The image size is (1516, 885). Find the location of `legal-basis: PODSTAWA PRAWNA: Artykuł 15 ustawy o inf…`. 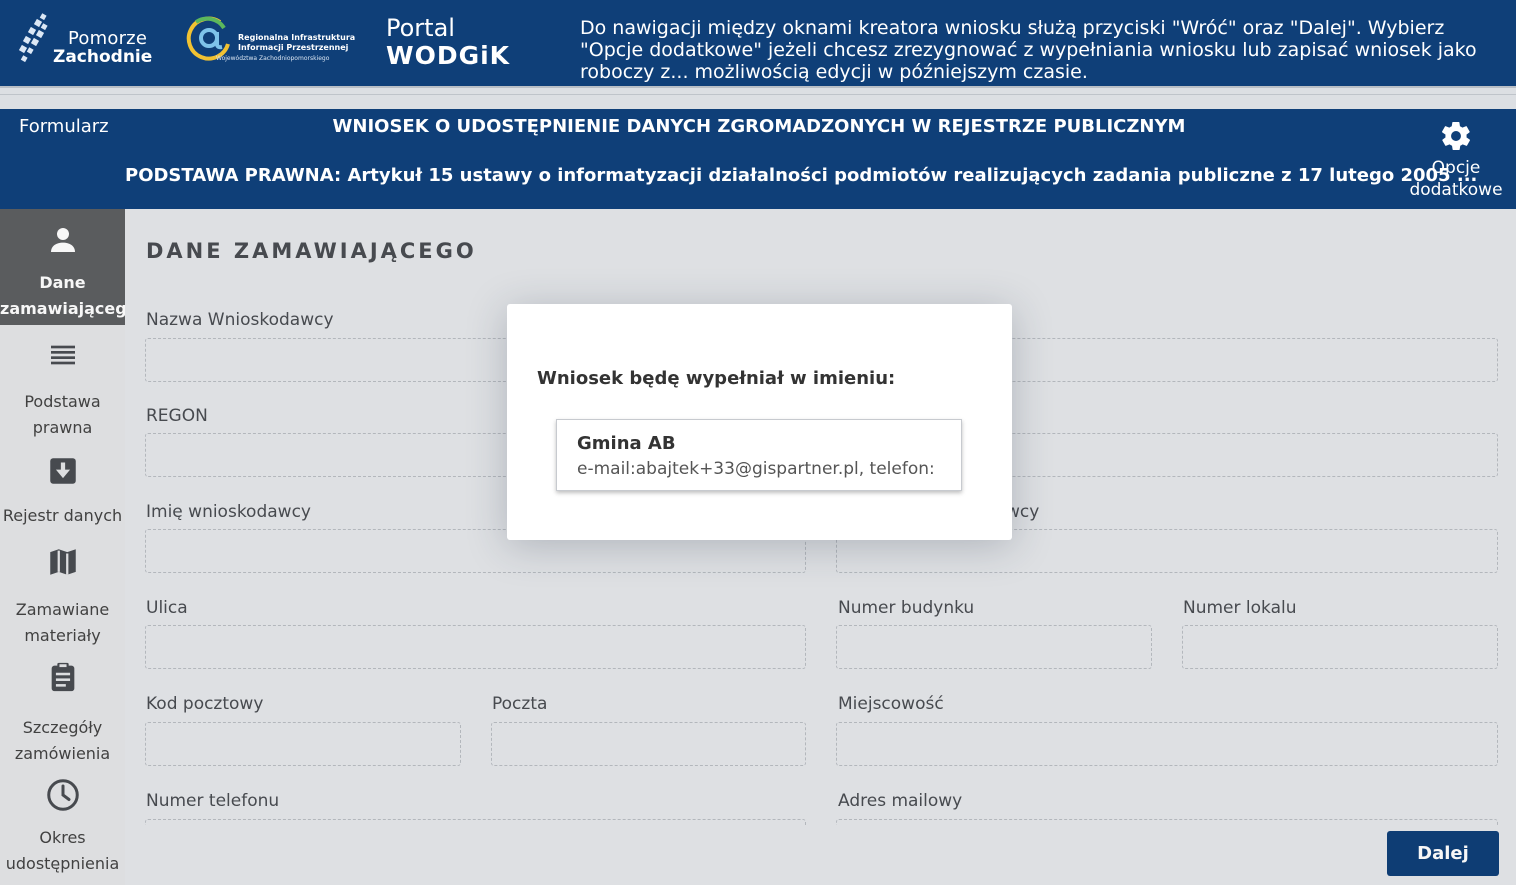

legal-basis: PODSTAWA PRAWNA: Artykuł 15 ustawy o inf… is located at coordinates (801, 175).